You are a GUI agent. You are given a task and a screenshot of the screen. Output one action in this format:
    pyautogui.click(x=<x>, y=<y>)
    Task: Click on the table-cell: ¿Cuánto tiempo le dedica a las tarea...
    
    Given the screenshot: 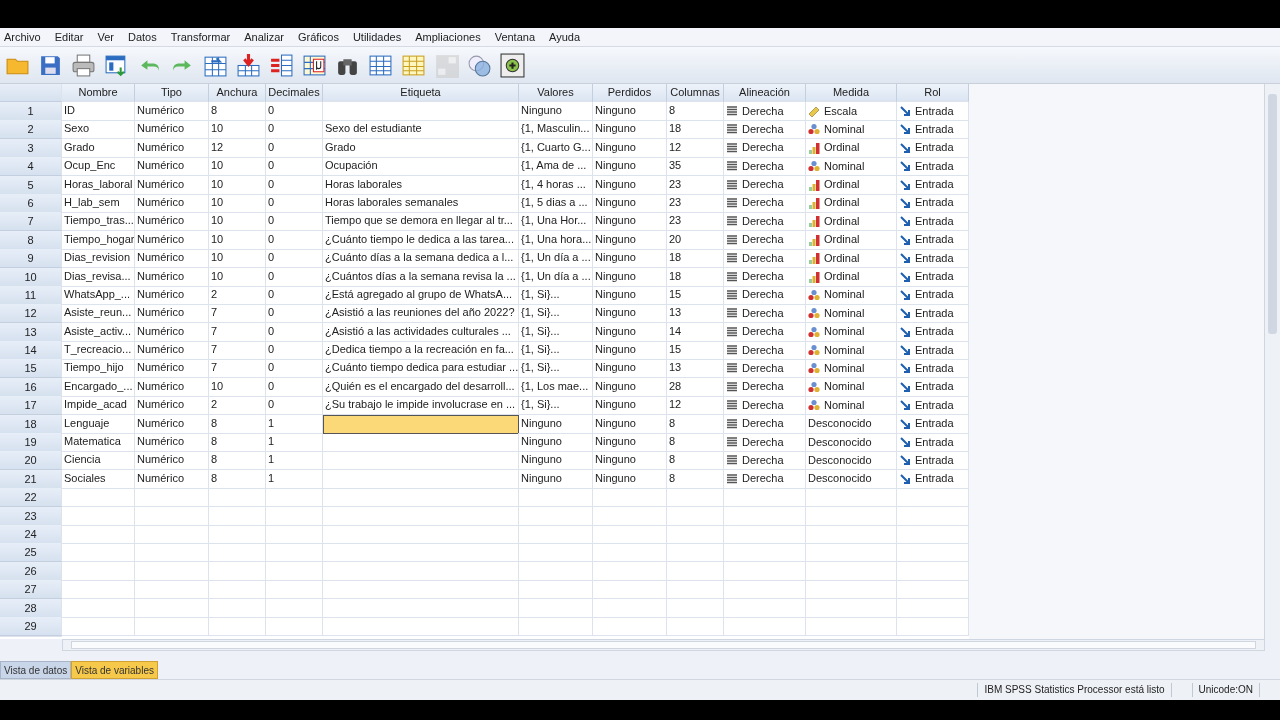 What is the action you would take?
    pyautogui.click(x=421, y=240)
    